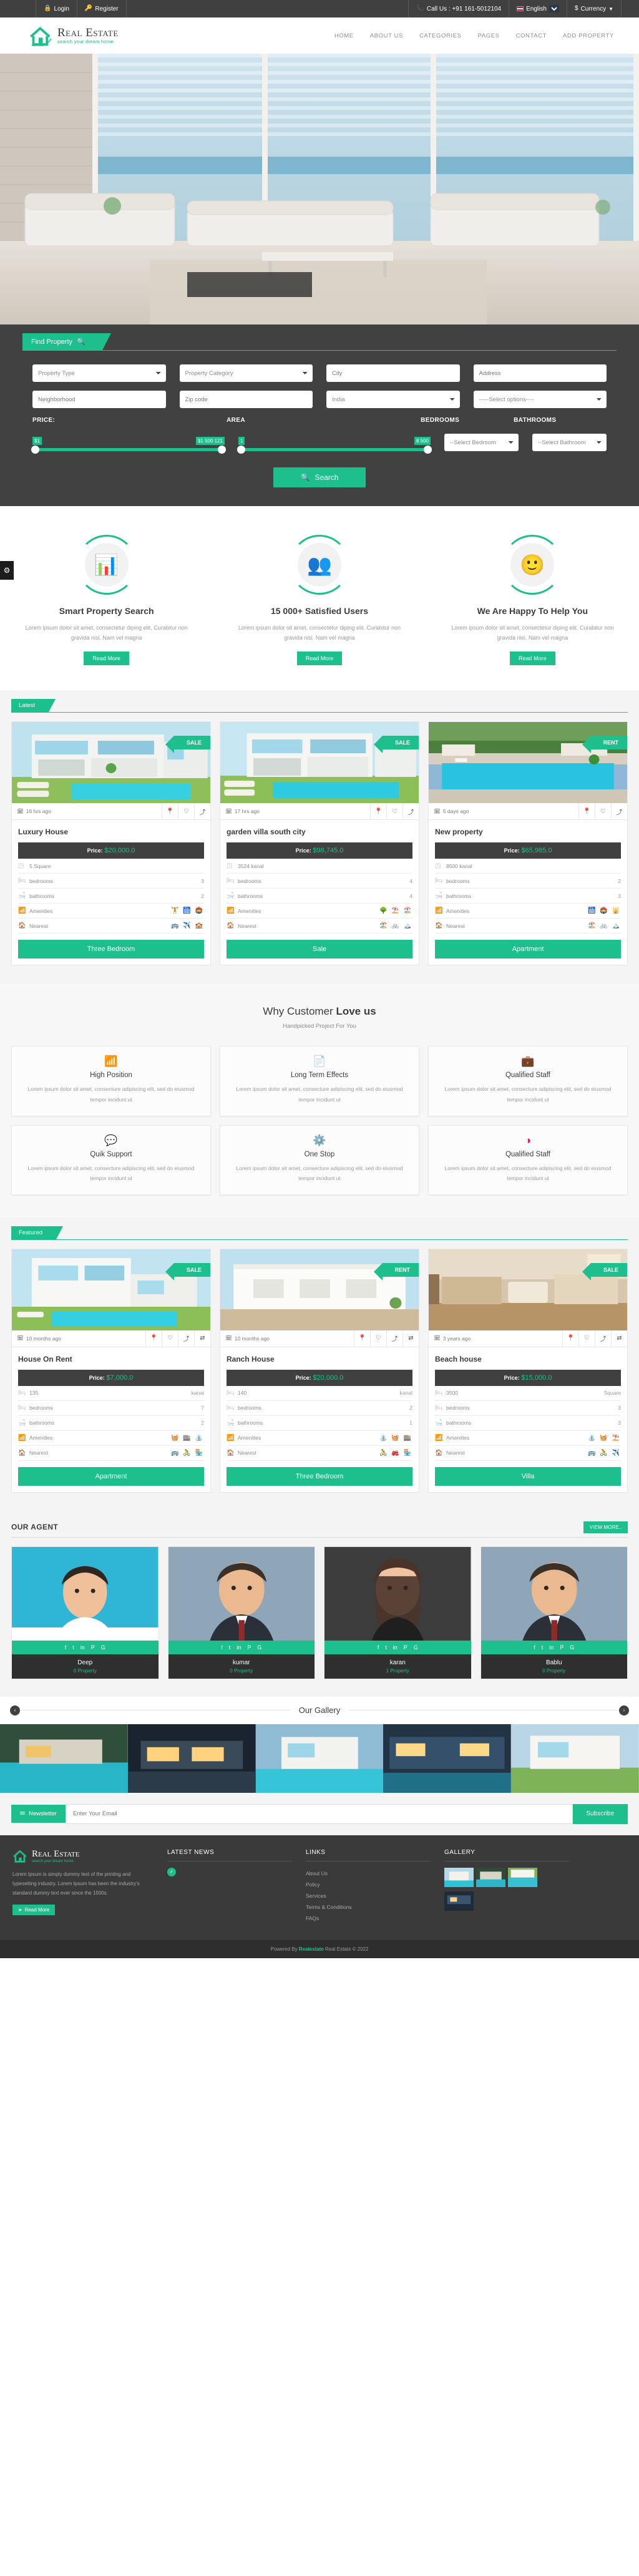 Image resolution: width=639 pixels, height=2576 pixels. What do you see at coordinates (531, 35) in the screenshot?
I see `nav-item-contact: CONTACT` at bounding box center [531, 35].